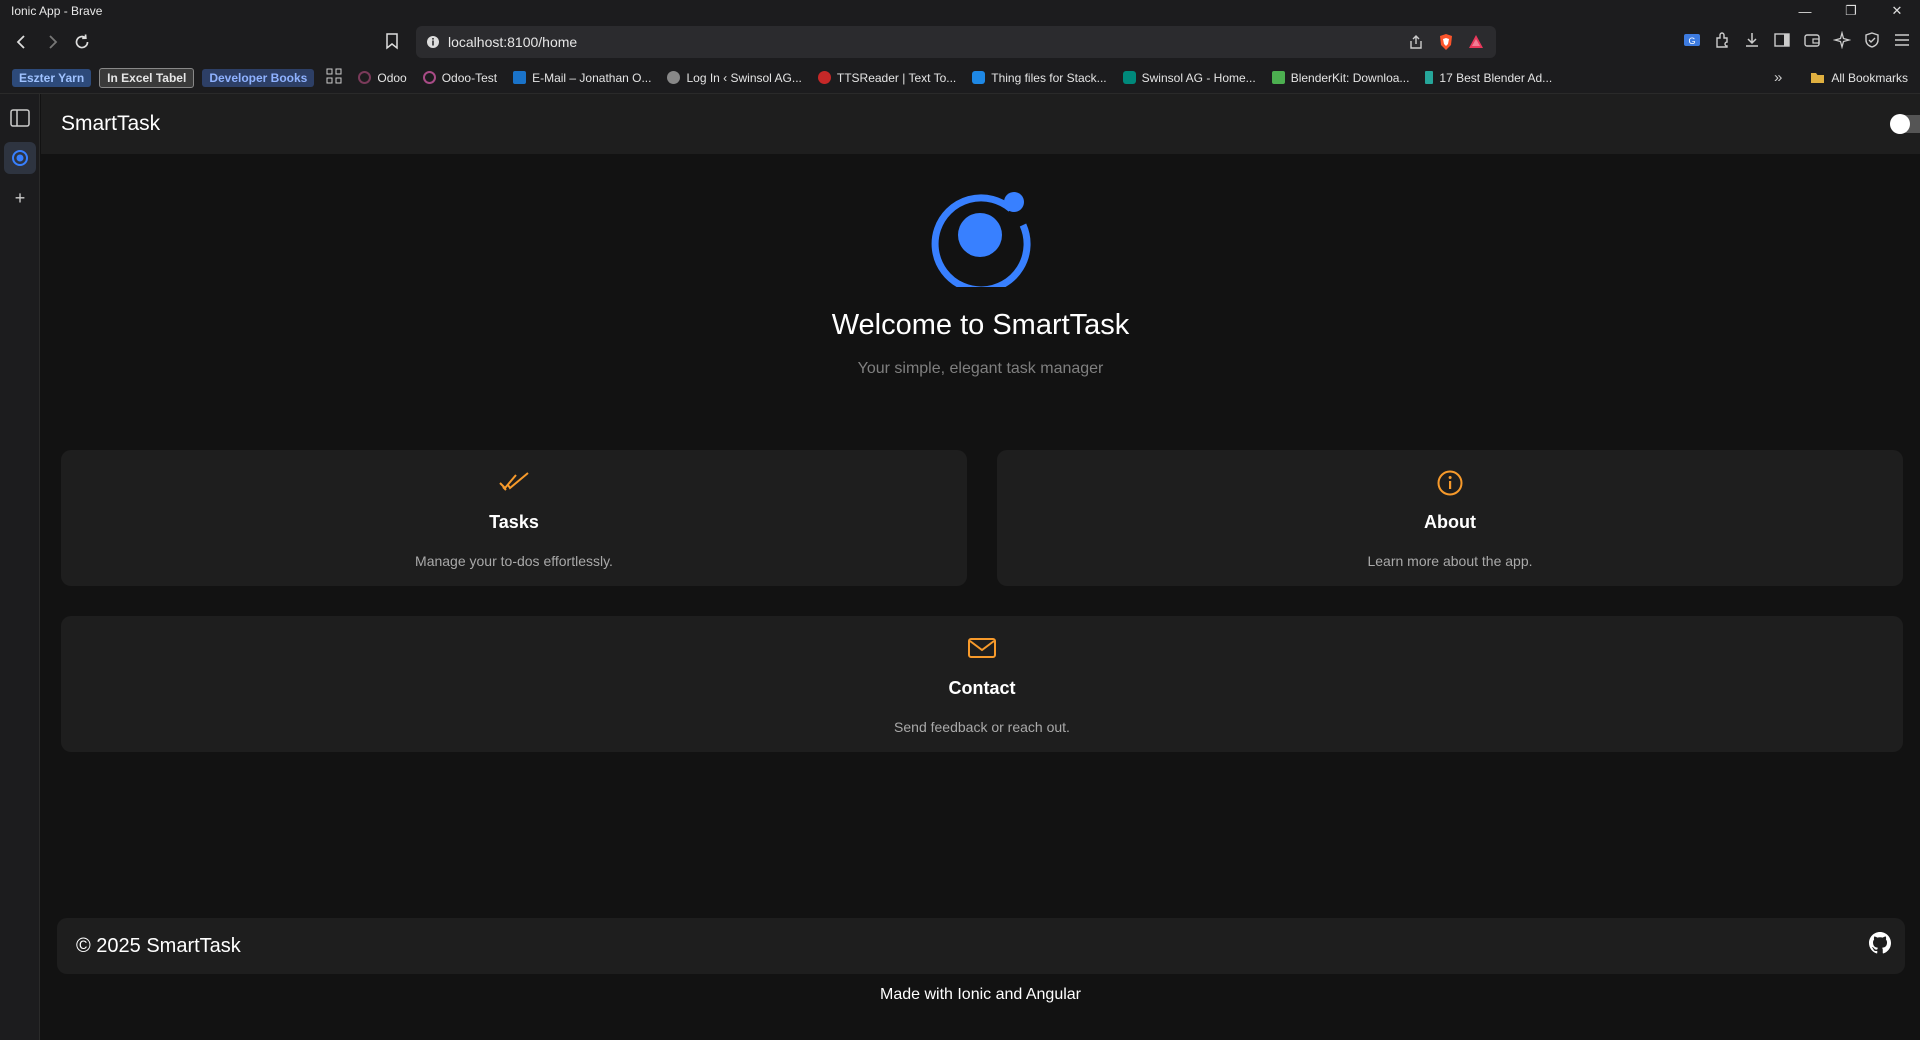  I want to click on tasks-card-title: Tasks, so click(514, 522).